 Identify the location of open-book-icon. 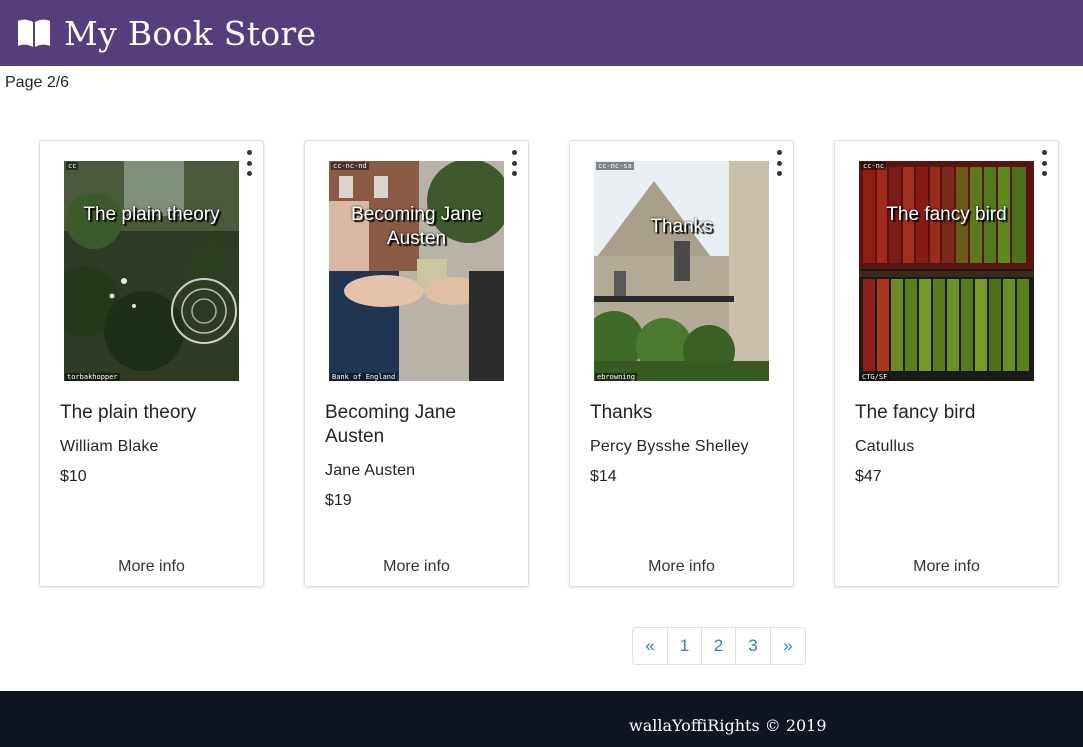
(34, 33).